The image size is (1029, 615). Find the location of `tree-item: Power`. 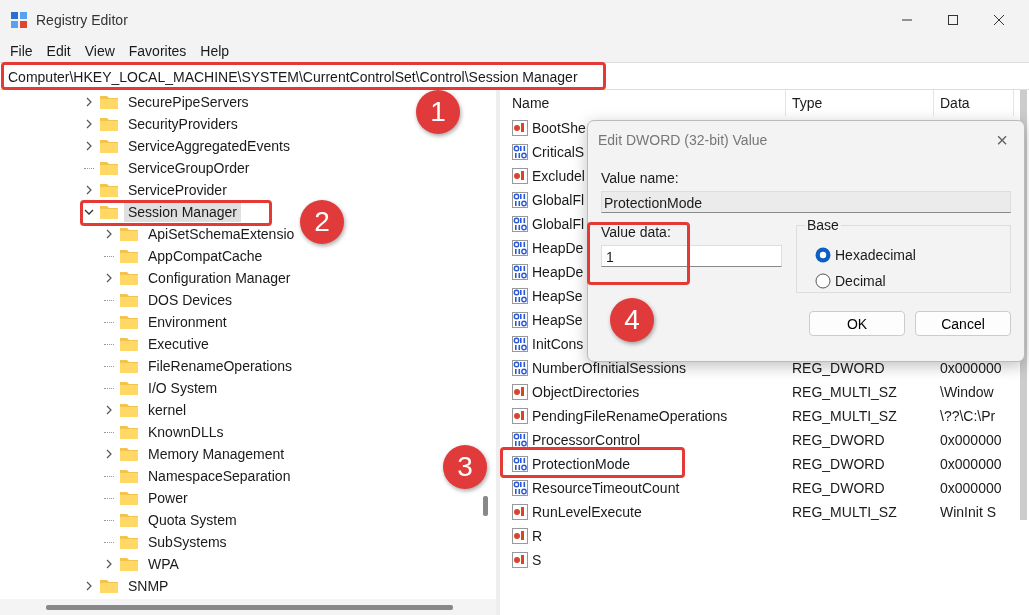

tree-item: Power is located at coordinates (168, 498).